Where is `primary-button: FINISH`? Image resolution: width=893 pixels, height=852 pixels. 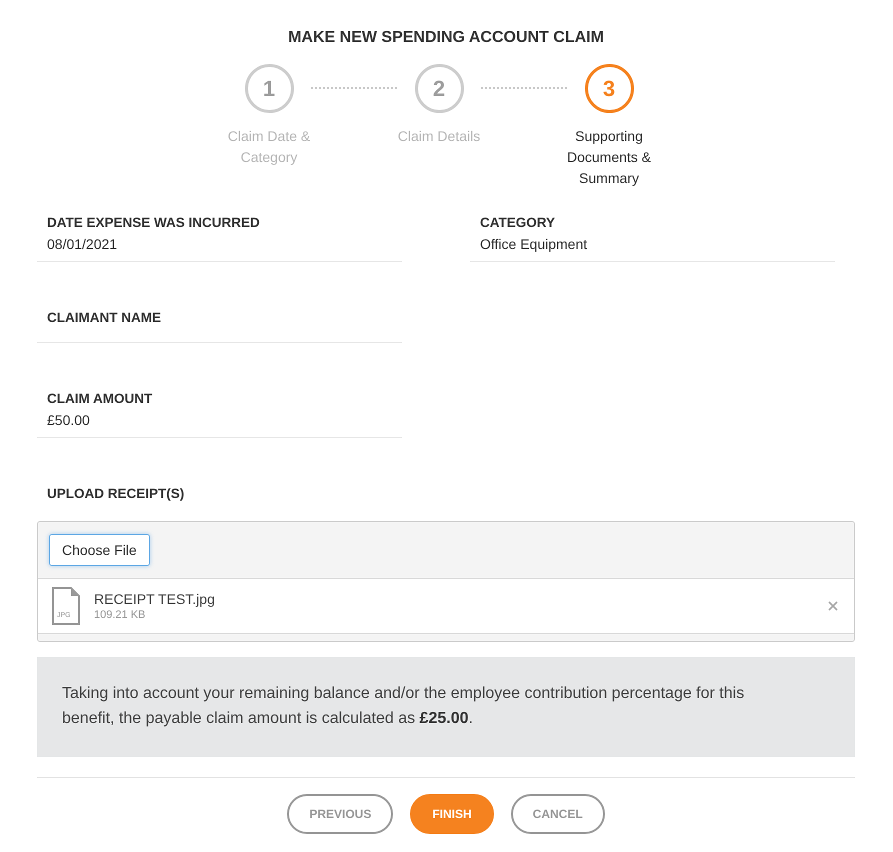
primary-button: FINISH is located at coordinates (452, 814).